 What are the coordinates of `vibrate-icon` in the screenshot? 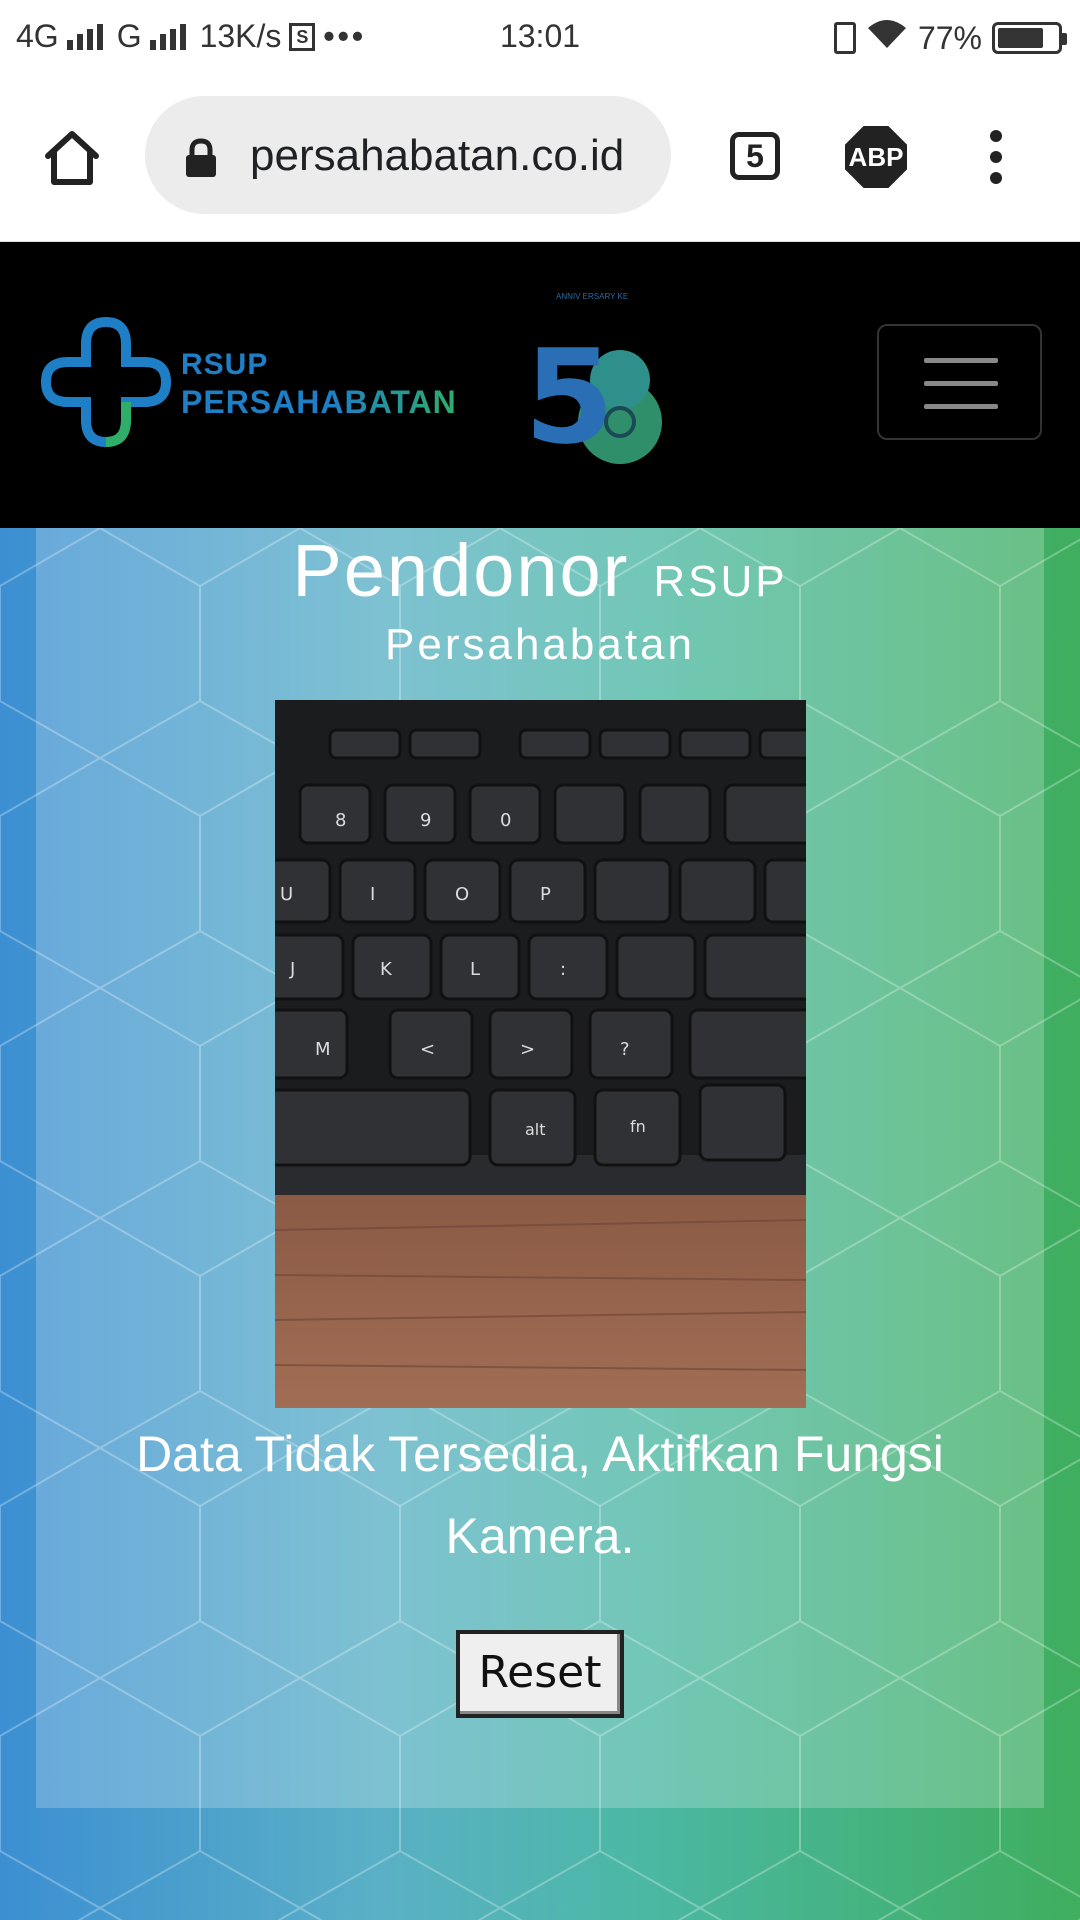 It's located at (844, 38).